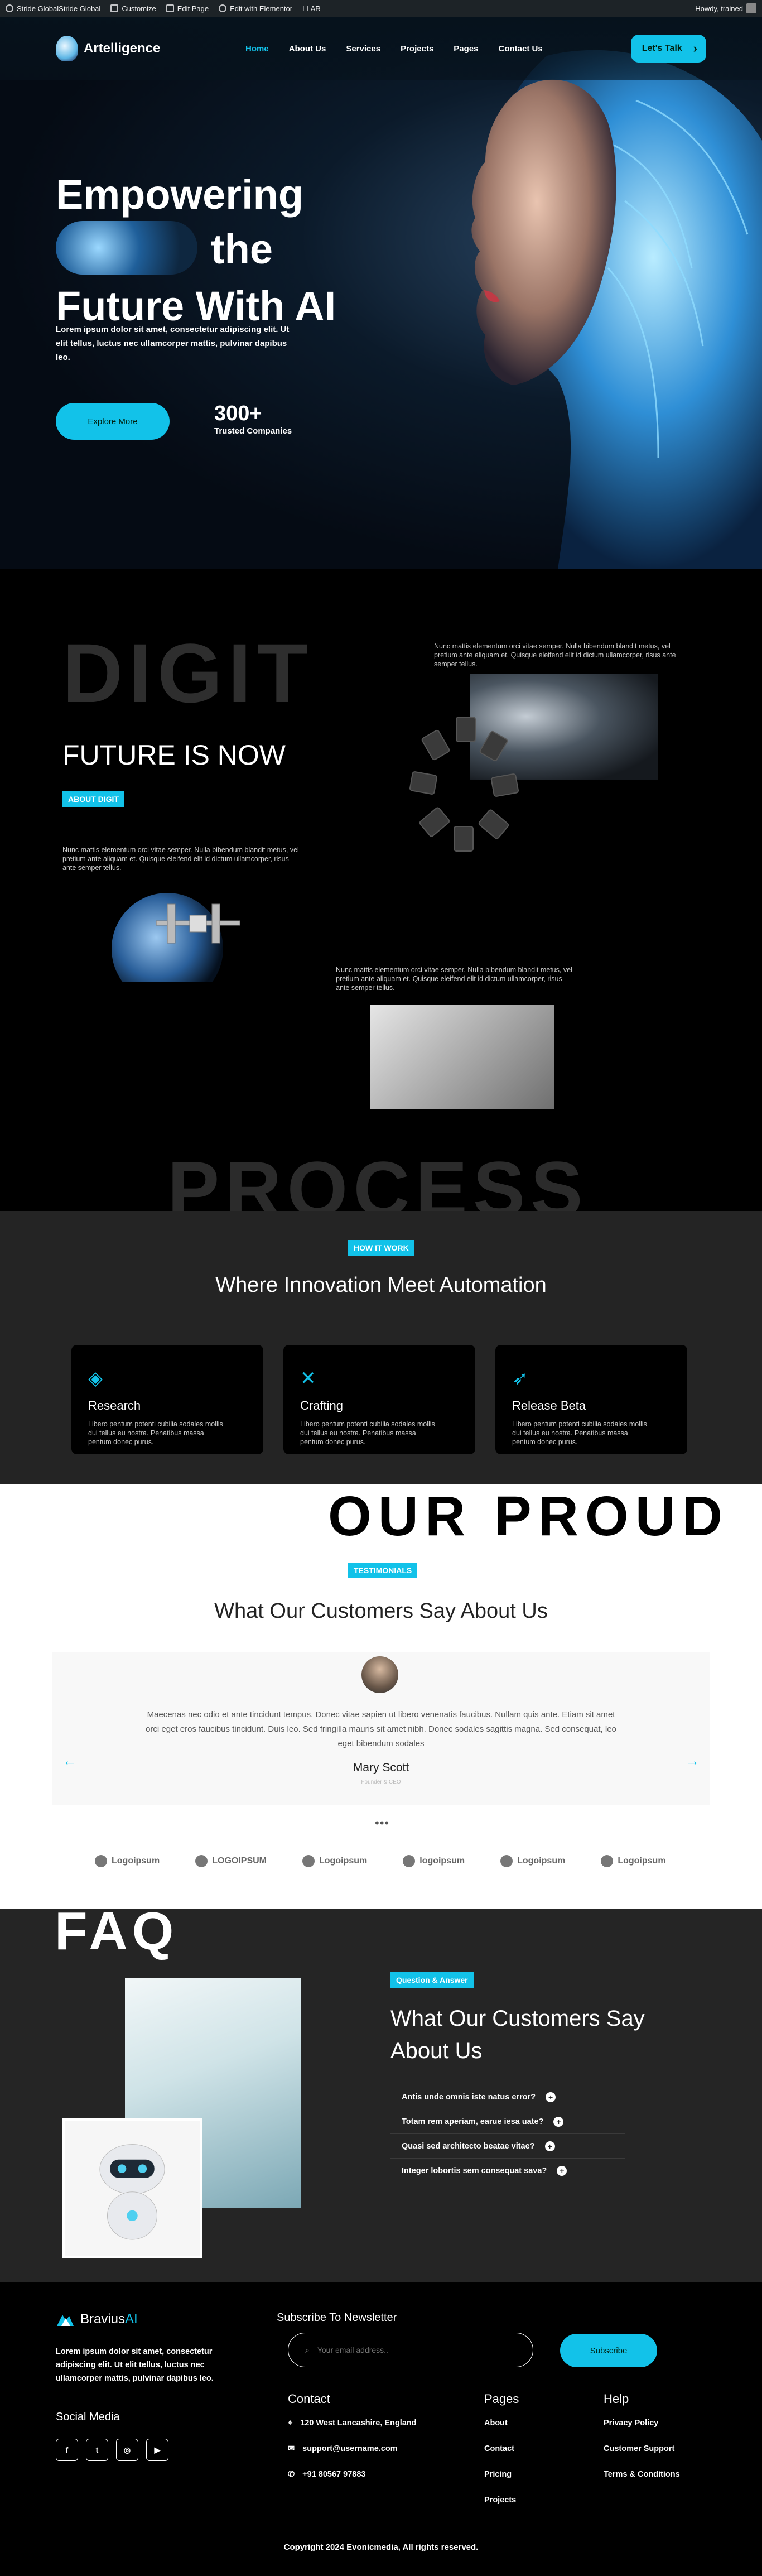 The width and height of the screenshot is (762, 2576). Describe the element at coordinates (380, 1674) in the screenshot. I see `customer-avatar` at that location.